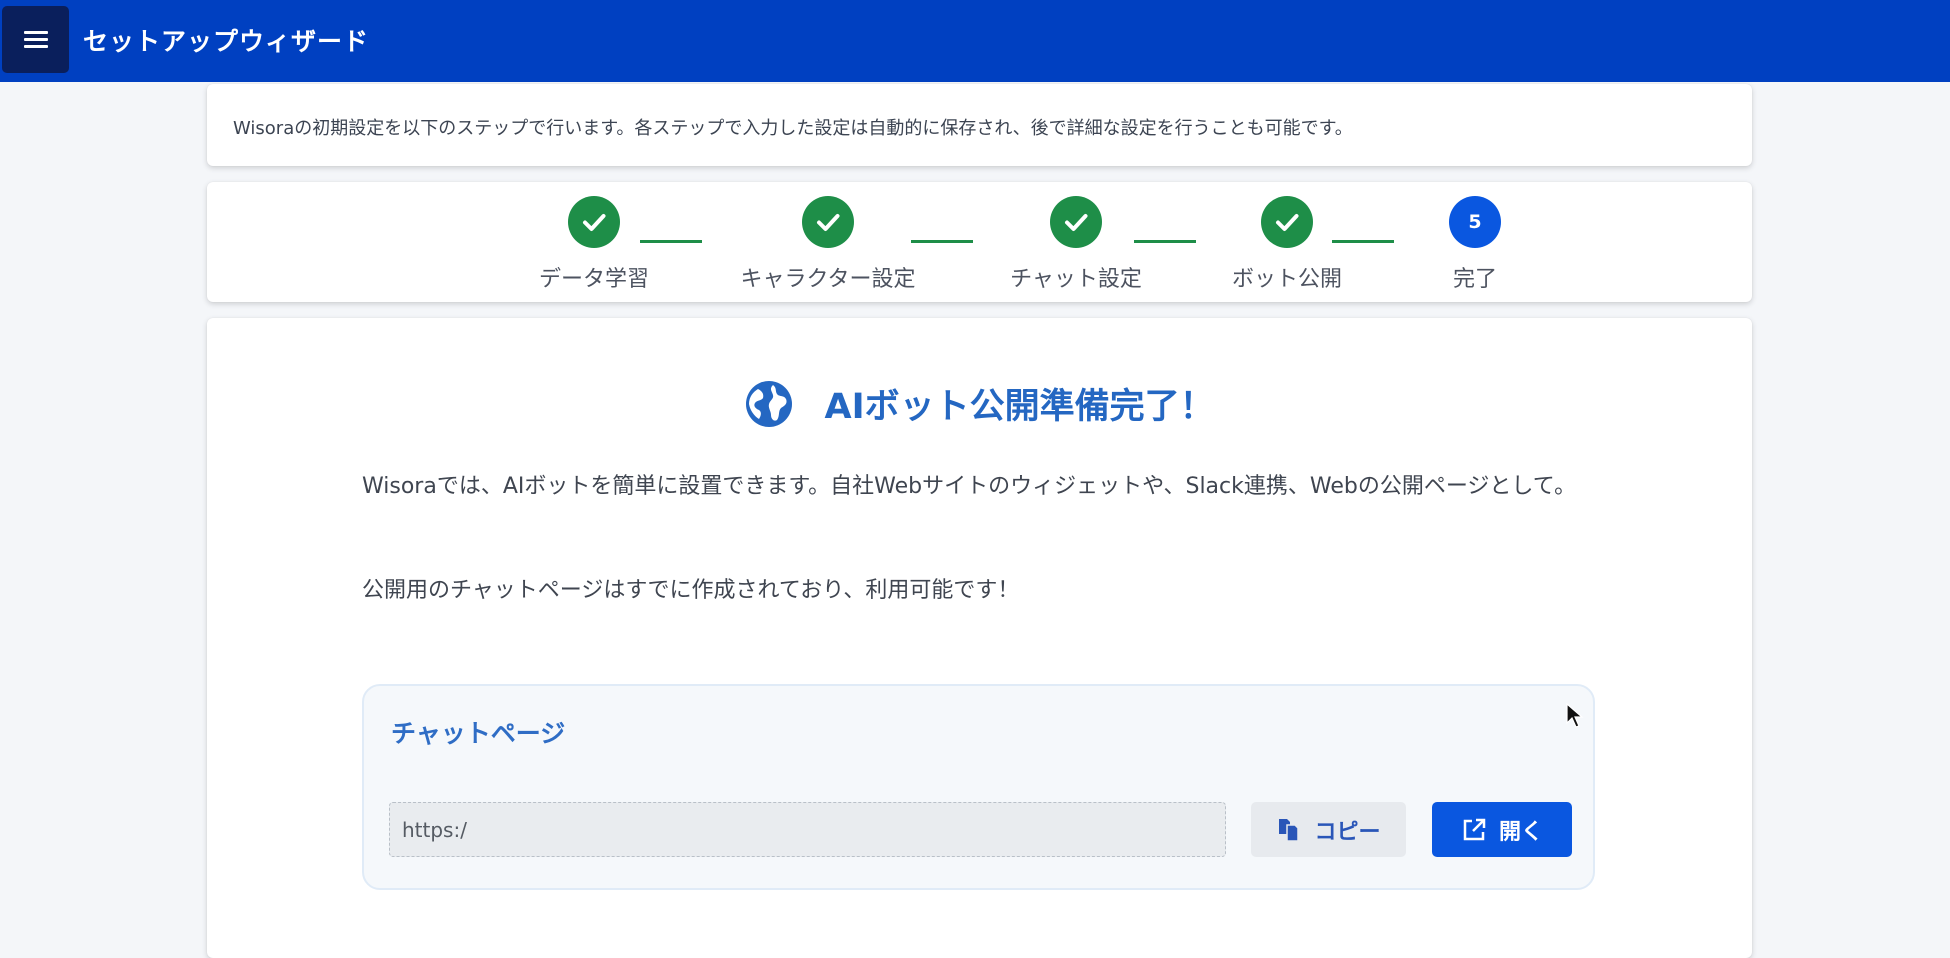 The image size is (1950, 958). Describe the element at coordinates (1289, 830) in the screenshot. I see `copy-icon` at that location.